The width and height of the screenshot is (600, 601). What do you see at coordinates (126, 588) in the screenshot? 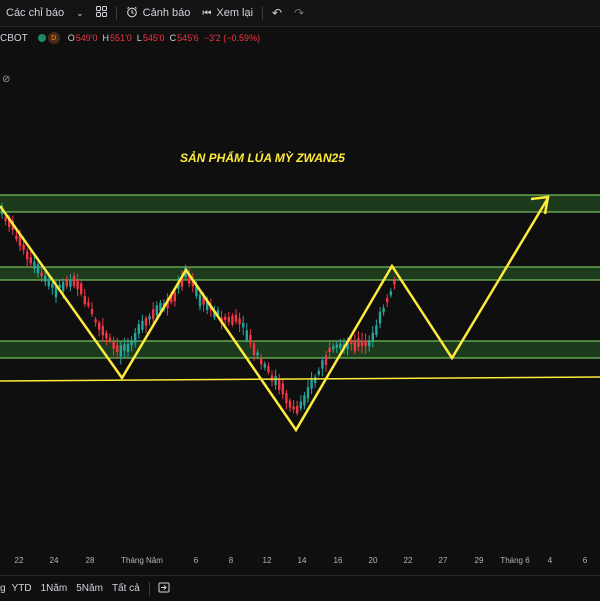
I see `range-all-button: Tất cả` at bounding box center [126, 588].